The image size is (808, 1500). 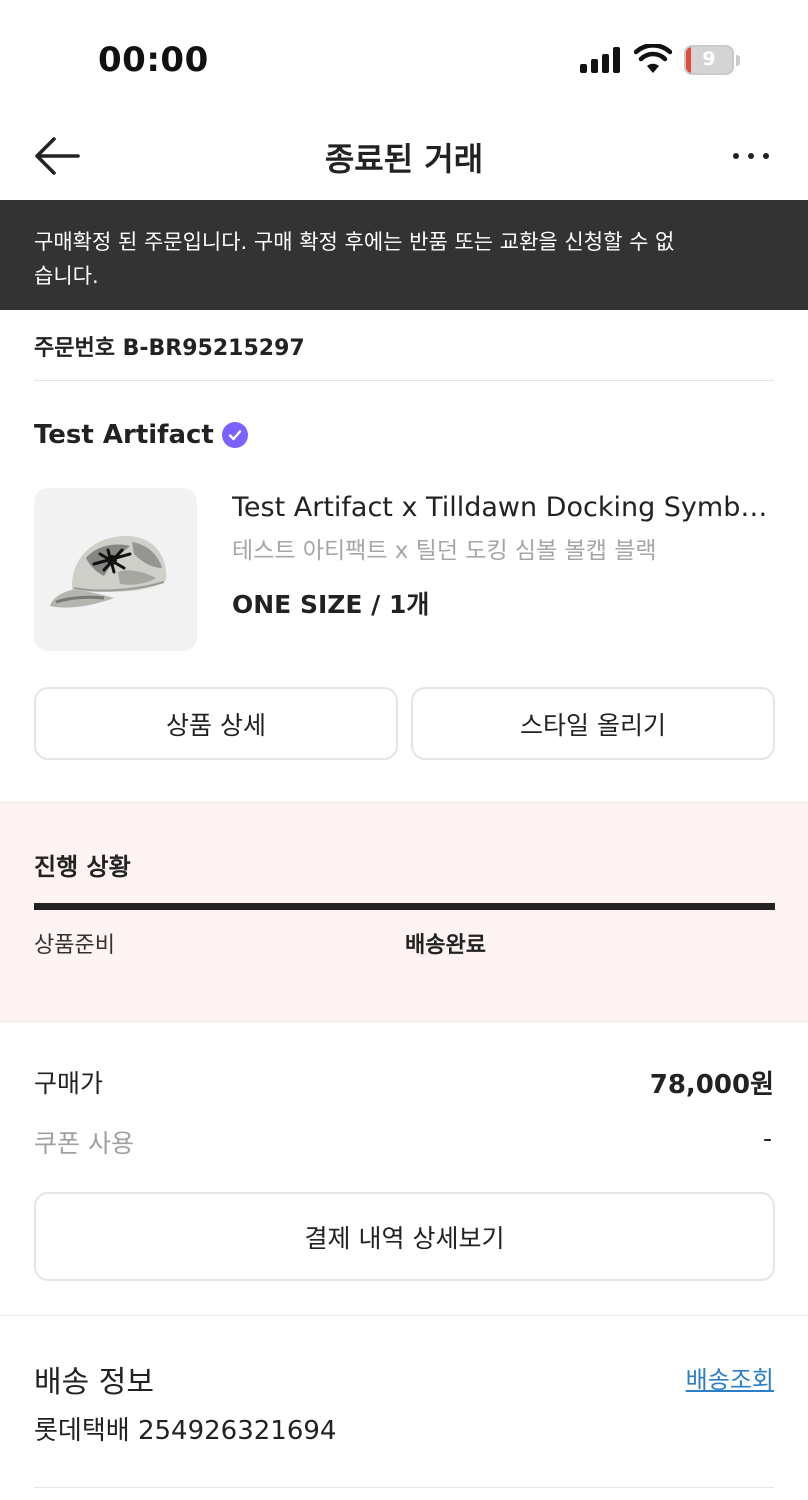 What do you see at coordinates (711, 1085) in the screenshot?
I see `purchase-price-value: 78,000원` at bounding box center [711, 1085].